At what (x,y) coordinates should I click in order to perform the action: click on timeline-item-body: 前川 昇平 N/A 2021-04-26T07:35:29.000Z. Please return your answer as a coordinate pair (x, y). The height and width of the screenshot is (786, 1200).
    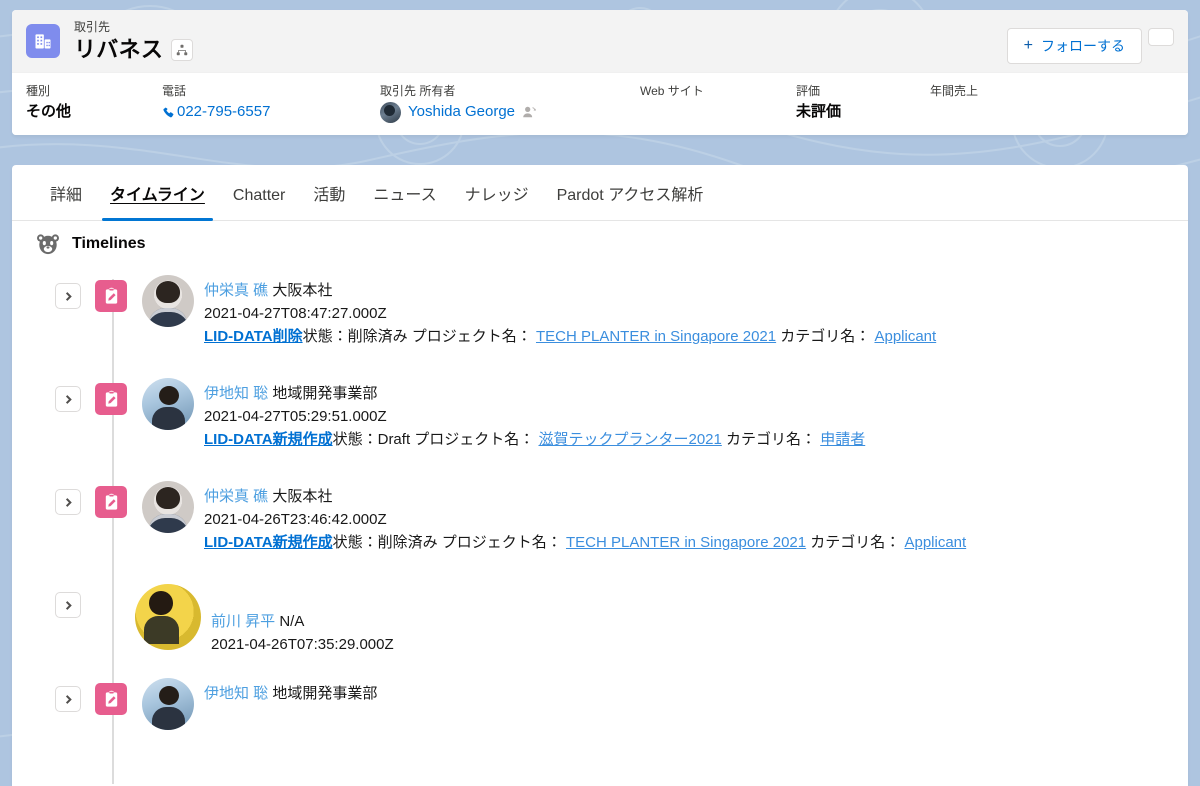
    Looking at the image, I should click on (302, 620).